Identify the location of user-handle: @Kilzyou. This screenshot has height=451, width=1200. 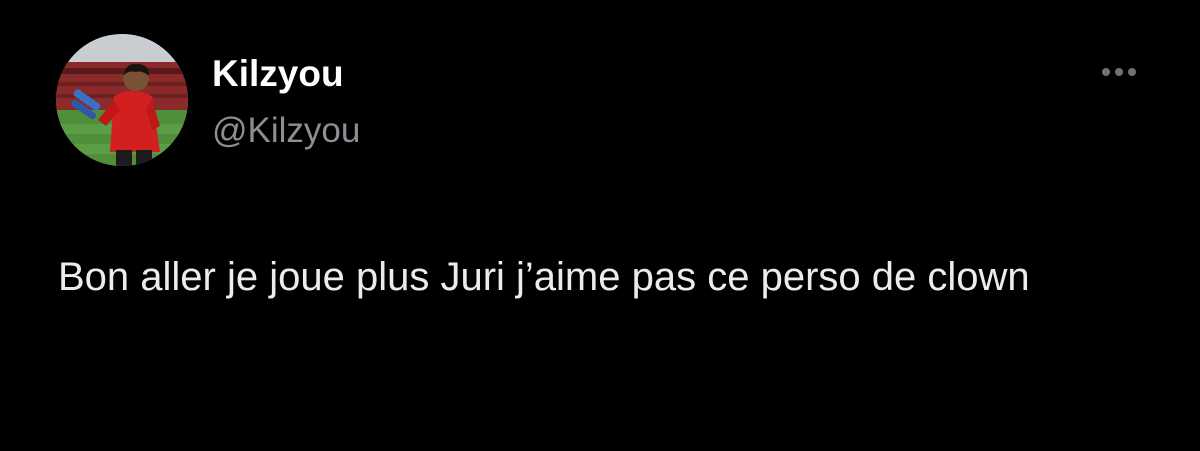
(286, 131).